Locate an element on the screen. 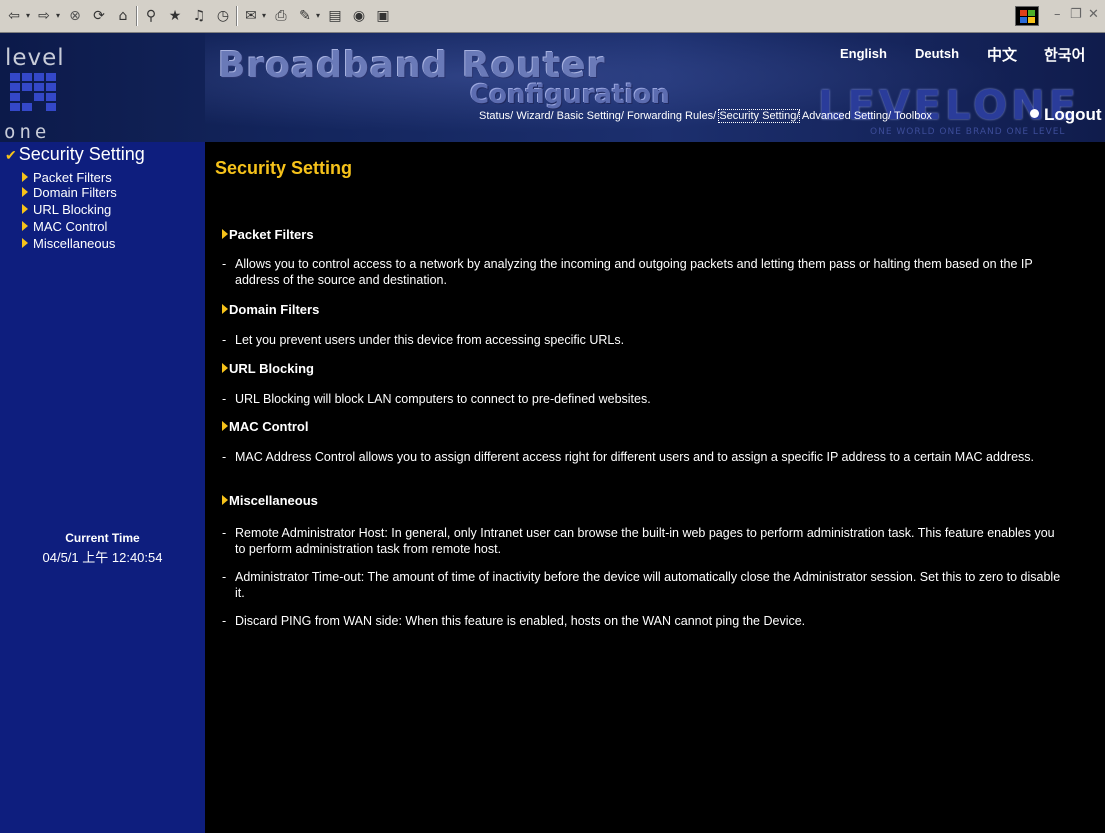 The height and width of the screenshot is (833, 1105). close-icon: ✕ is located at coordinates (1093, 14).